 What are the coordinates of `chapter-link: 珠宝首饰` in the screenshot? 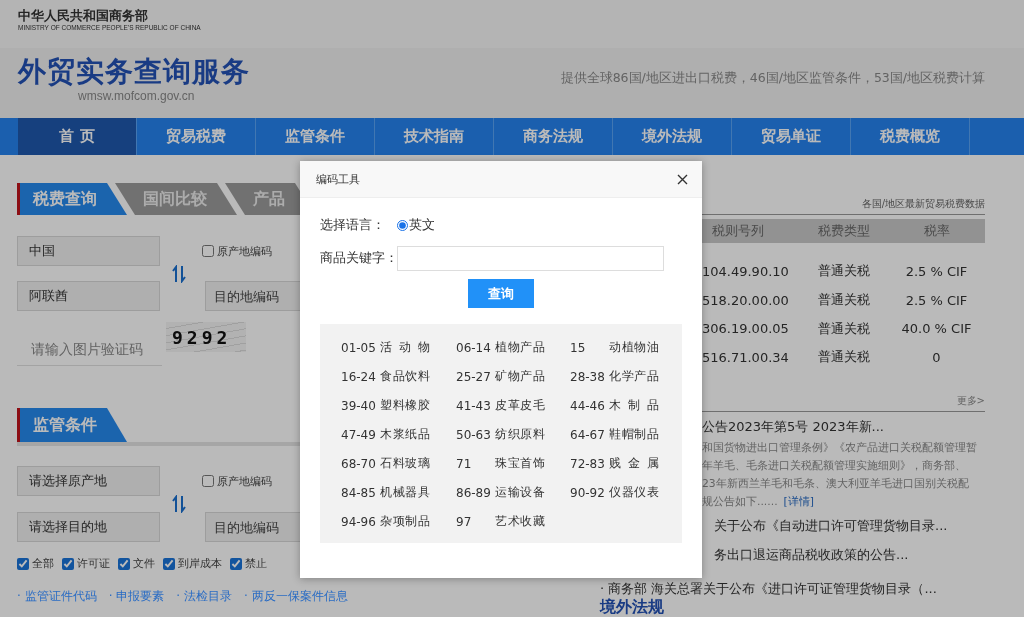 It's located at (520, 463).